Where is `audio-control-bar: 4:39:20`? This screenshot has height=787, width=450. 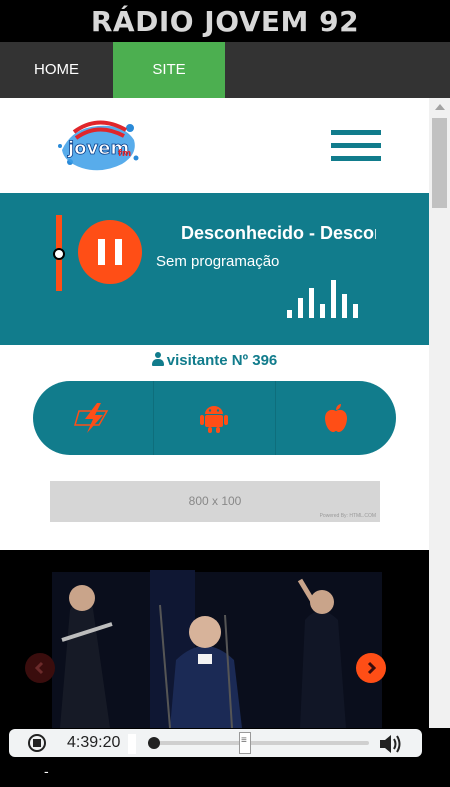 audio-control-bar: 4:39:20 is located at coordinates (215, 743).